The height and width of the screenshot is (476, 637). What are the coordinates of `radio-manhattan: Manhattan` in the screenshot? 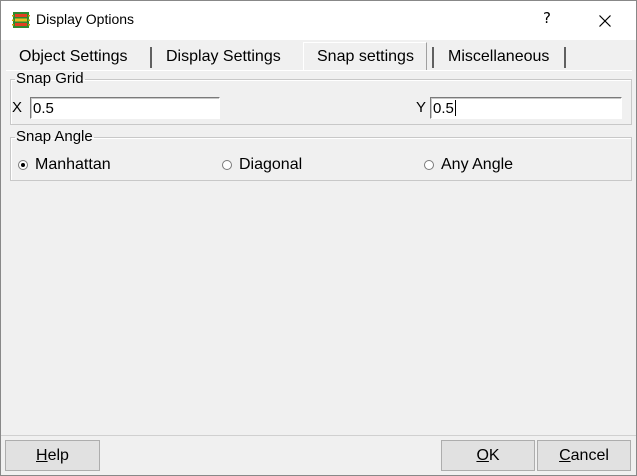 It's located at (64, 165).